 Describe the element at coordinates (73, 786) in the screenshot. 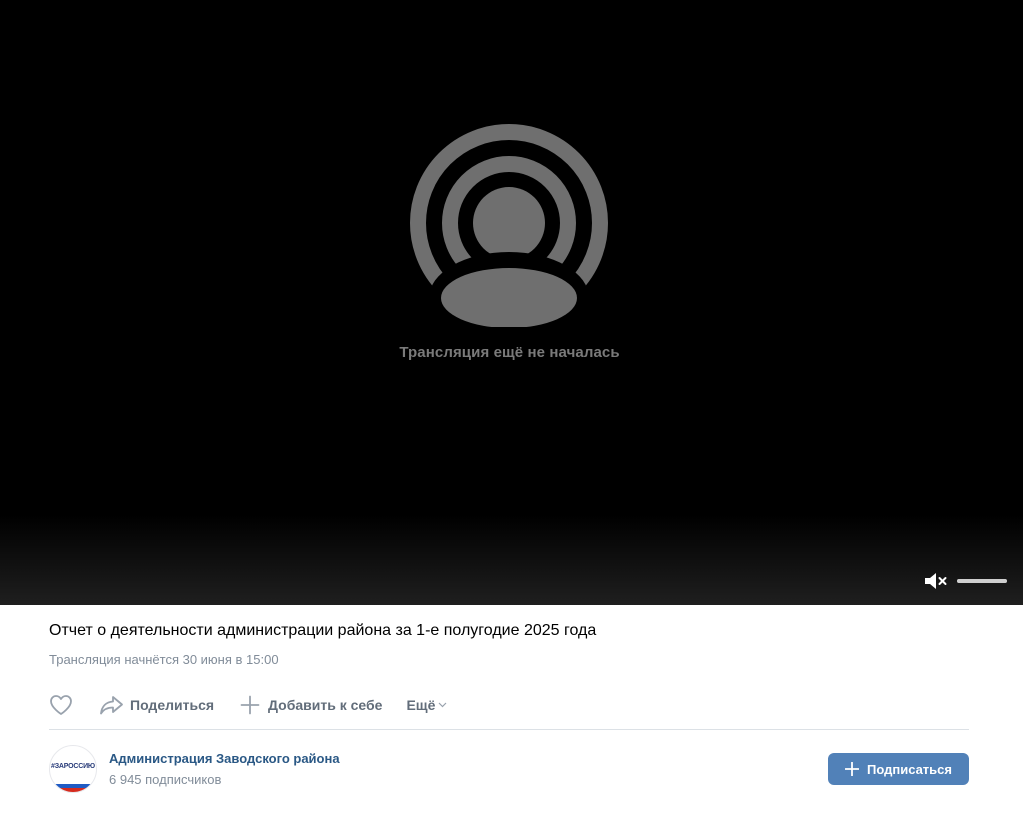

I see `tricolor-flag` at that location.